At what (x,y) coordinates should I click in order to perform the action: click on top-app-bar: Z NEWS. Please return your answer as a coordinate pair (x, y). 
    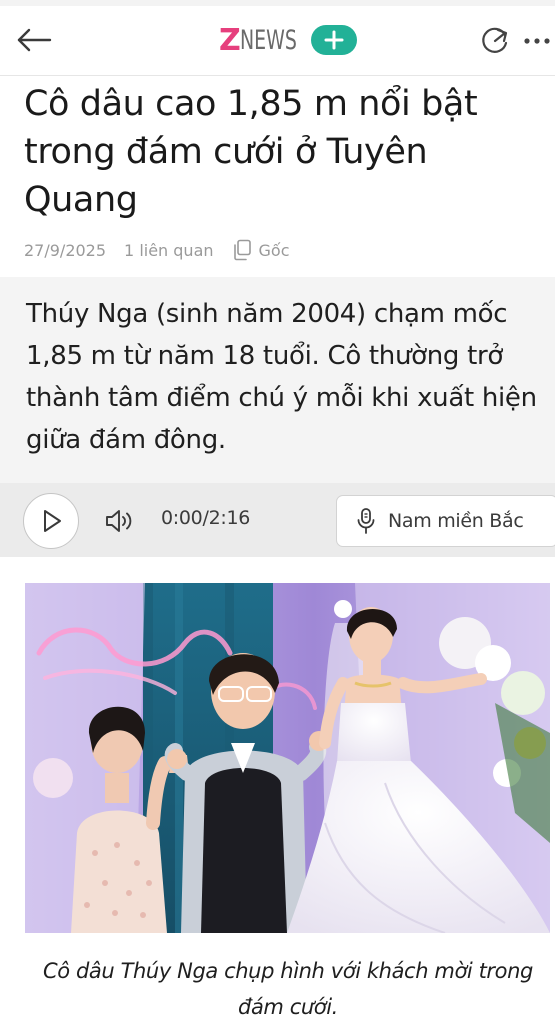
    Looking at the image, I should click on (277, 38).